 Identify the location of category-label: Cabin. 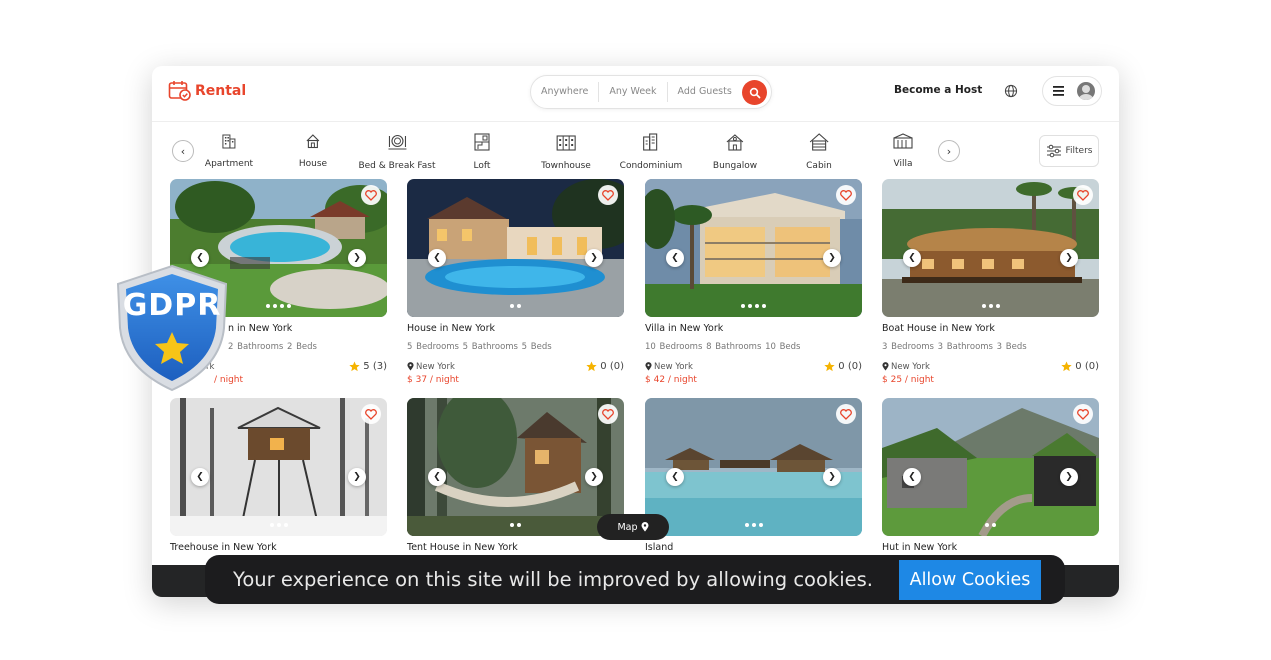
(819, 166).